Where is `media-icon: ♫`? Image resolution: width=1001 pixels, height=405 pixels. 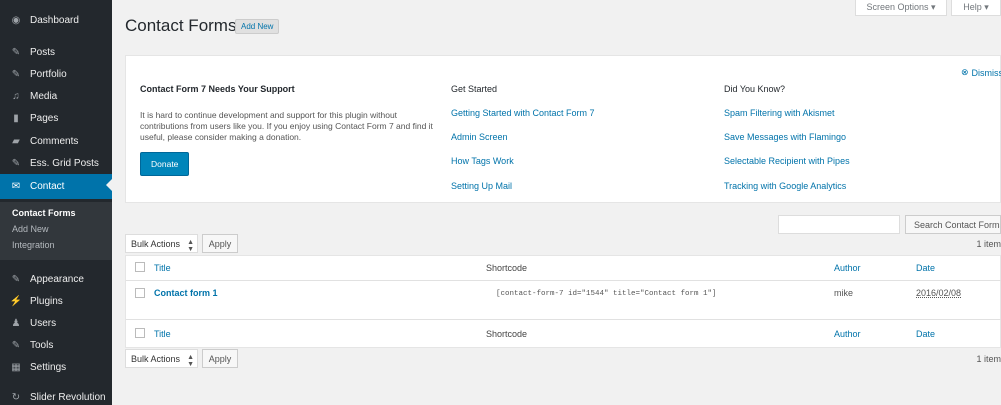 media-icon: ♫ is located at coordinates (16, 96).